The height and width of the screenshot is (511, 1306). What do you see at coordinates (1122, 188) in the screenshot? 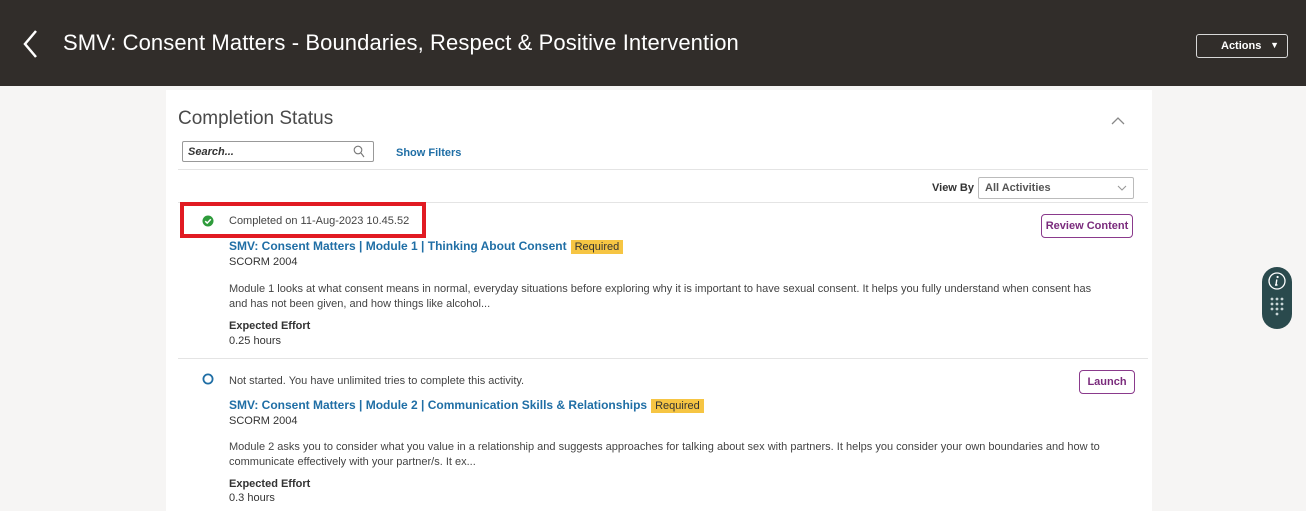
I see `chevron-down-icon` at bounding box center [1122, 188].